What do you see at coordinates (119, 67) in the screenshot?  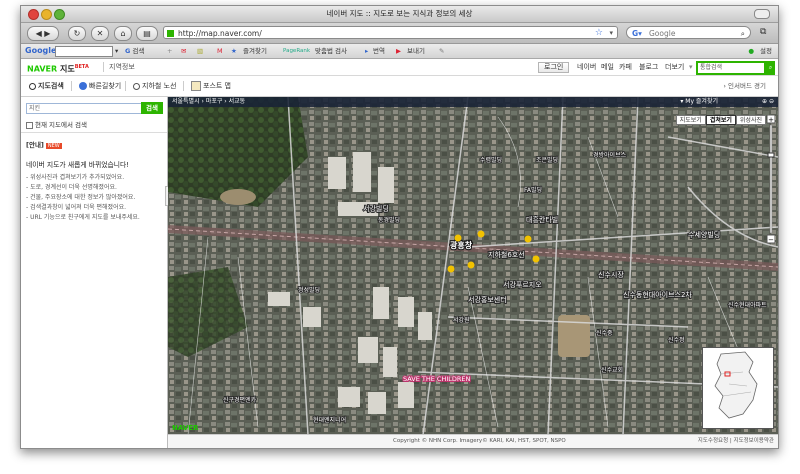 I see `local-info-link: 지역정보` at bounding box center [119, 67].